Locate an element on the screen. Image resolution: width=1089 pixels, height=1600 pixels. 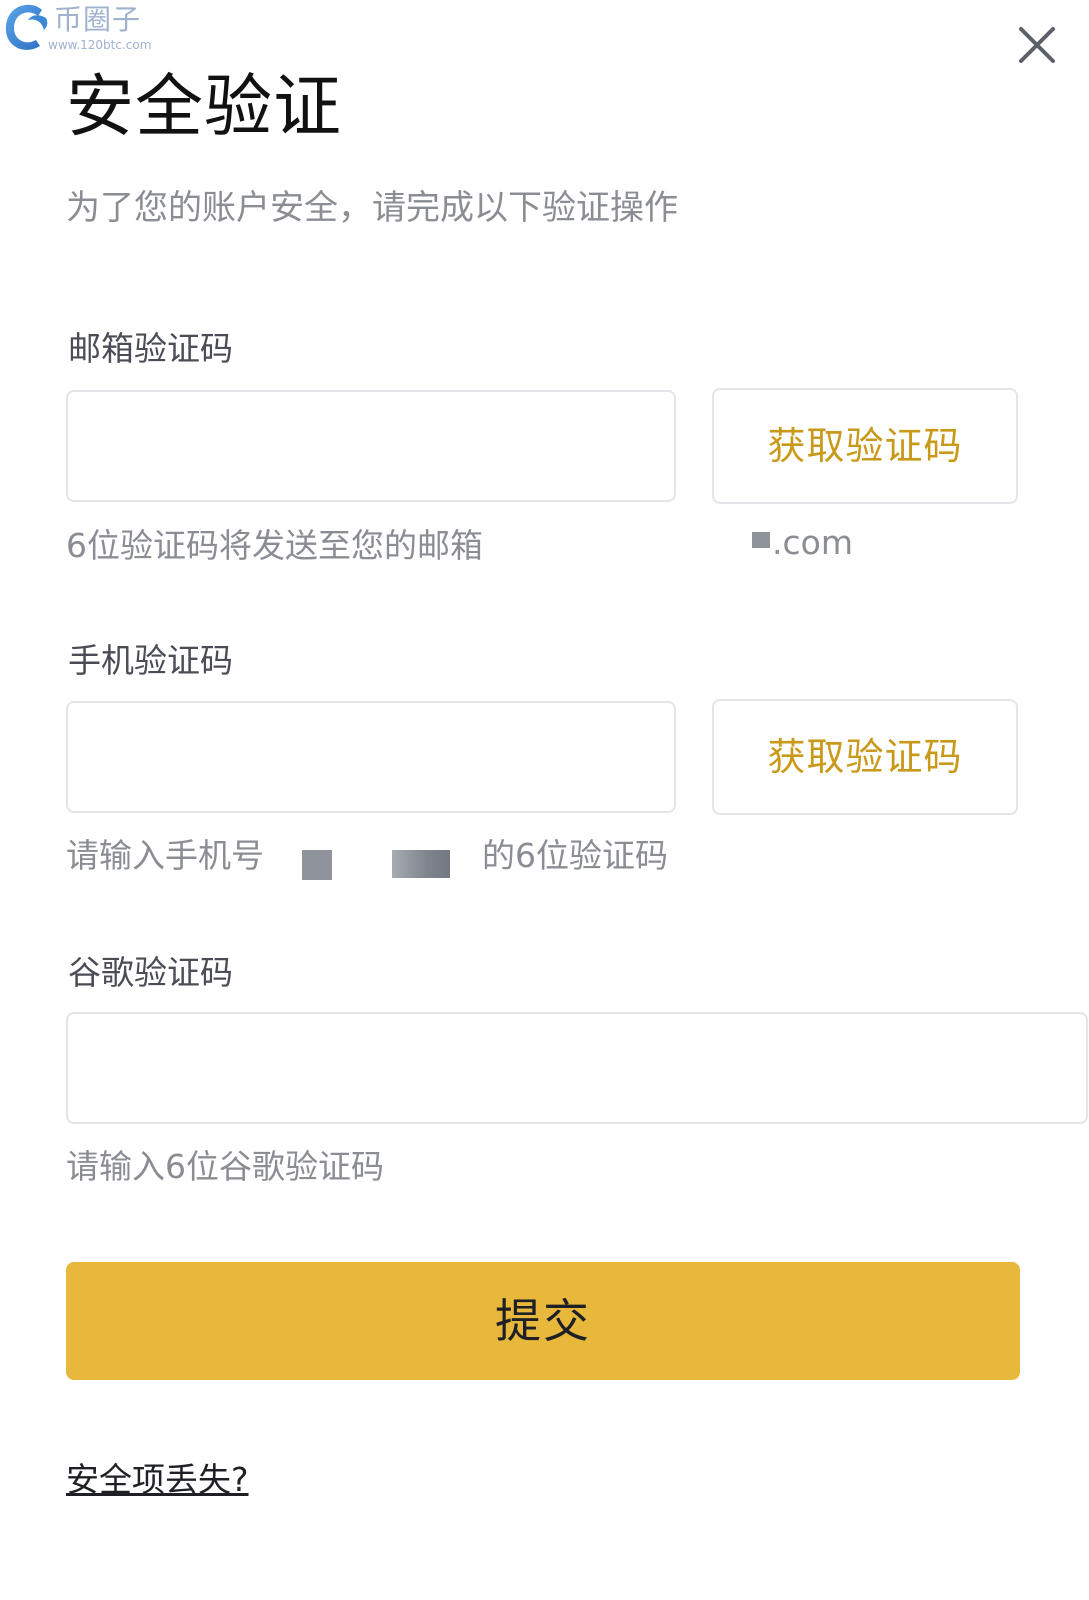
email-code-hint: 6位验证码将发送至您的邮箱 is located at coordinates (274, 545).